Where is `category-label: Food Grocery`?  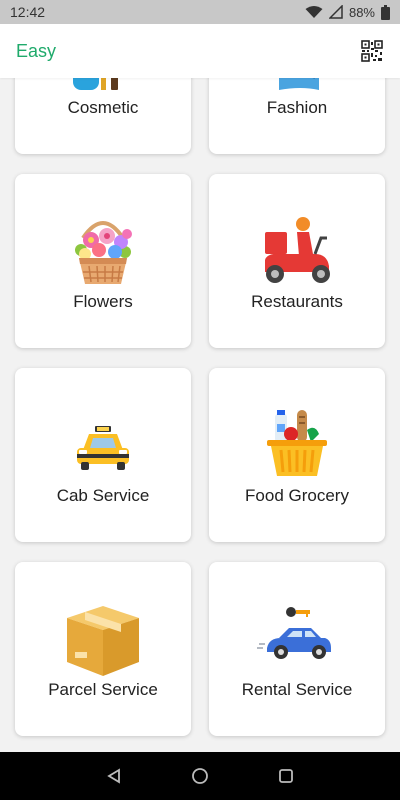
category-label: Food Grocery is located at coordinates (297, 495).